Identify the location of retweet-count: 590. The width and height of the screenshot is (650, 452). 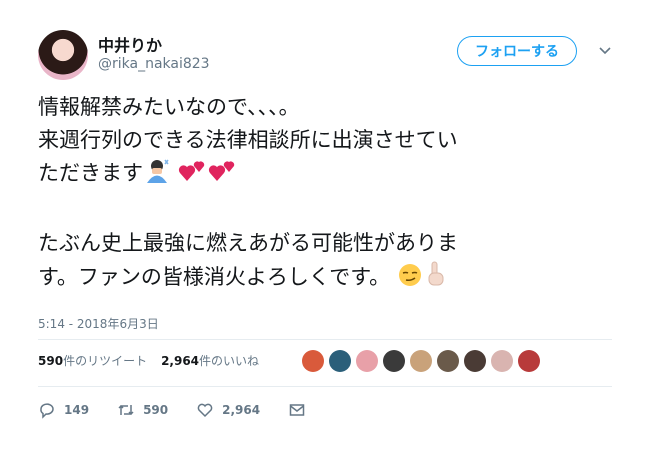
(156, 410).